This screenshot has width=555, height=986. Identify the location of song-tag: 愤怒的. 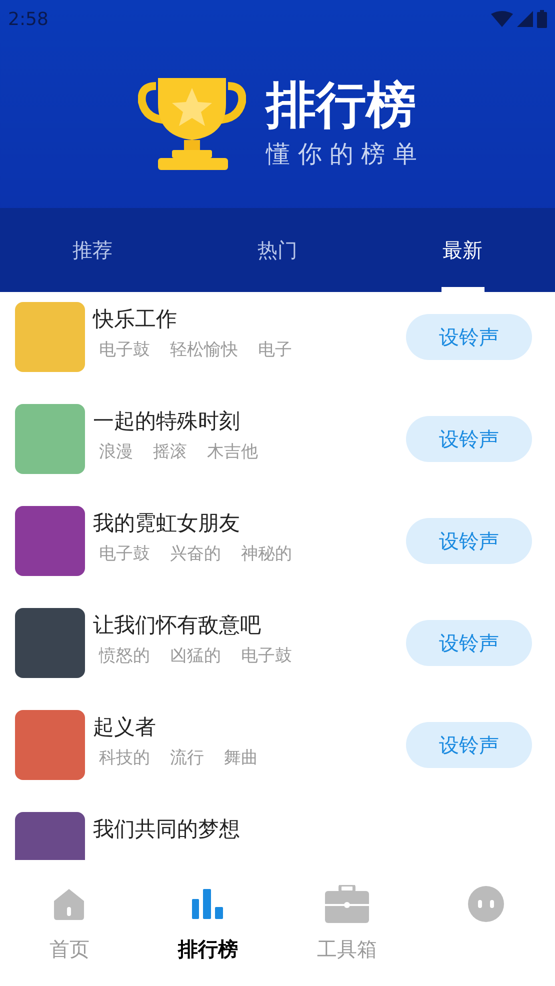
(124, 657).